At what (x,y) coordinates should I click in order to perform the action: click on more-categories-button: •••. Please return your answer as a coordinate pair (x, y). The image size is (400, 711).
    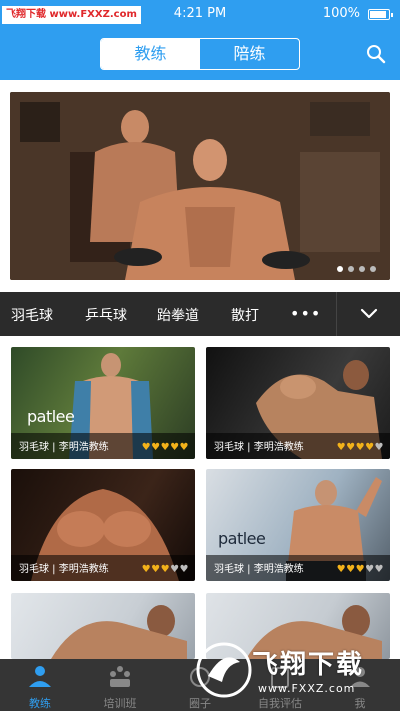
    Looking at the image, I should click on (305, 313).